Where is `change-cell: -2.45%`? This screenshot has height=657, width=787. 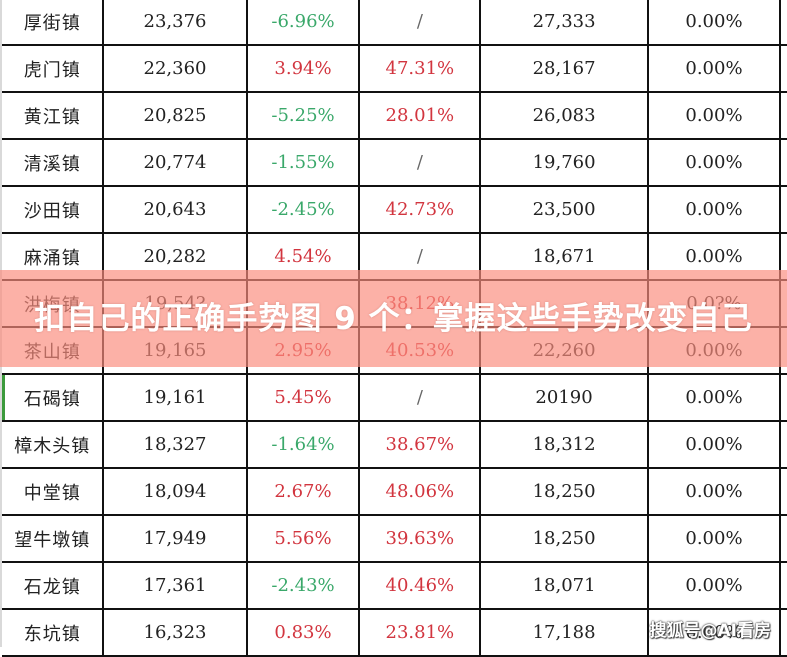 change-cell: -2.45% is located at coordinates (303, 210).